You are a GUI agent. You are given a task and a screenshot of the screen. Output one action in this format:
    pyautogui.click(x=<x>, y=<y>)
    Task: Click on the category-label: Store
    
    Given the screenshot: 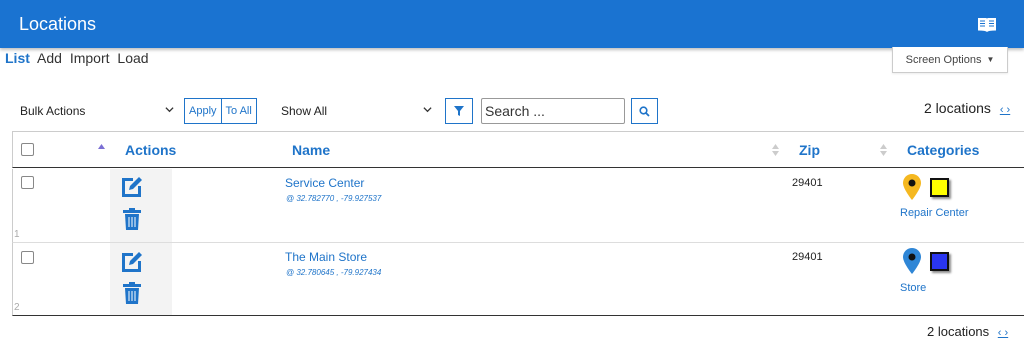 What is the action you would take?
    pyautogui.click(x=913, y=288)
    